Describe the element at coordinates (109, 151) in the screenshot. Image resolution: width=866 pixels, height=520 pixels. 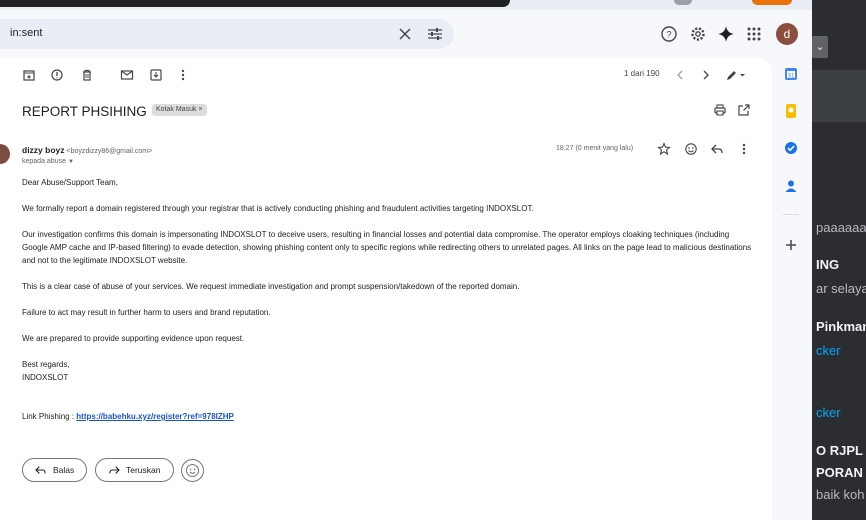
I see `sender-email: <boyzdizzy86@gmail.com>` at that location.